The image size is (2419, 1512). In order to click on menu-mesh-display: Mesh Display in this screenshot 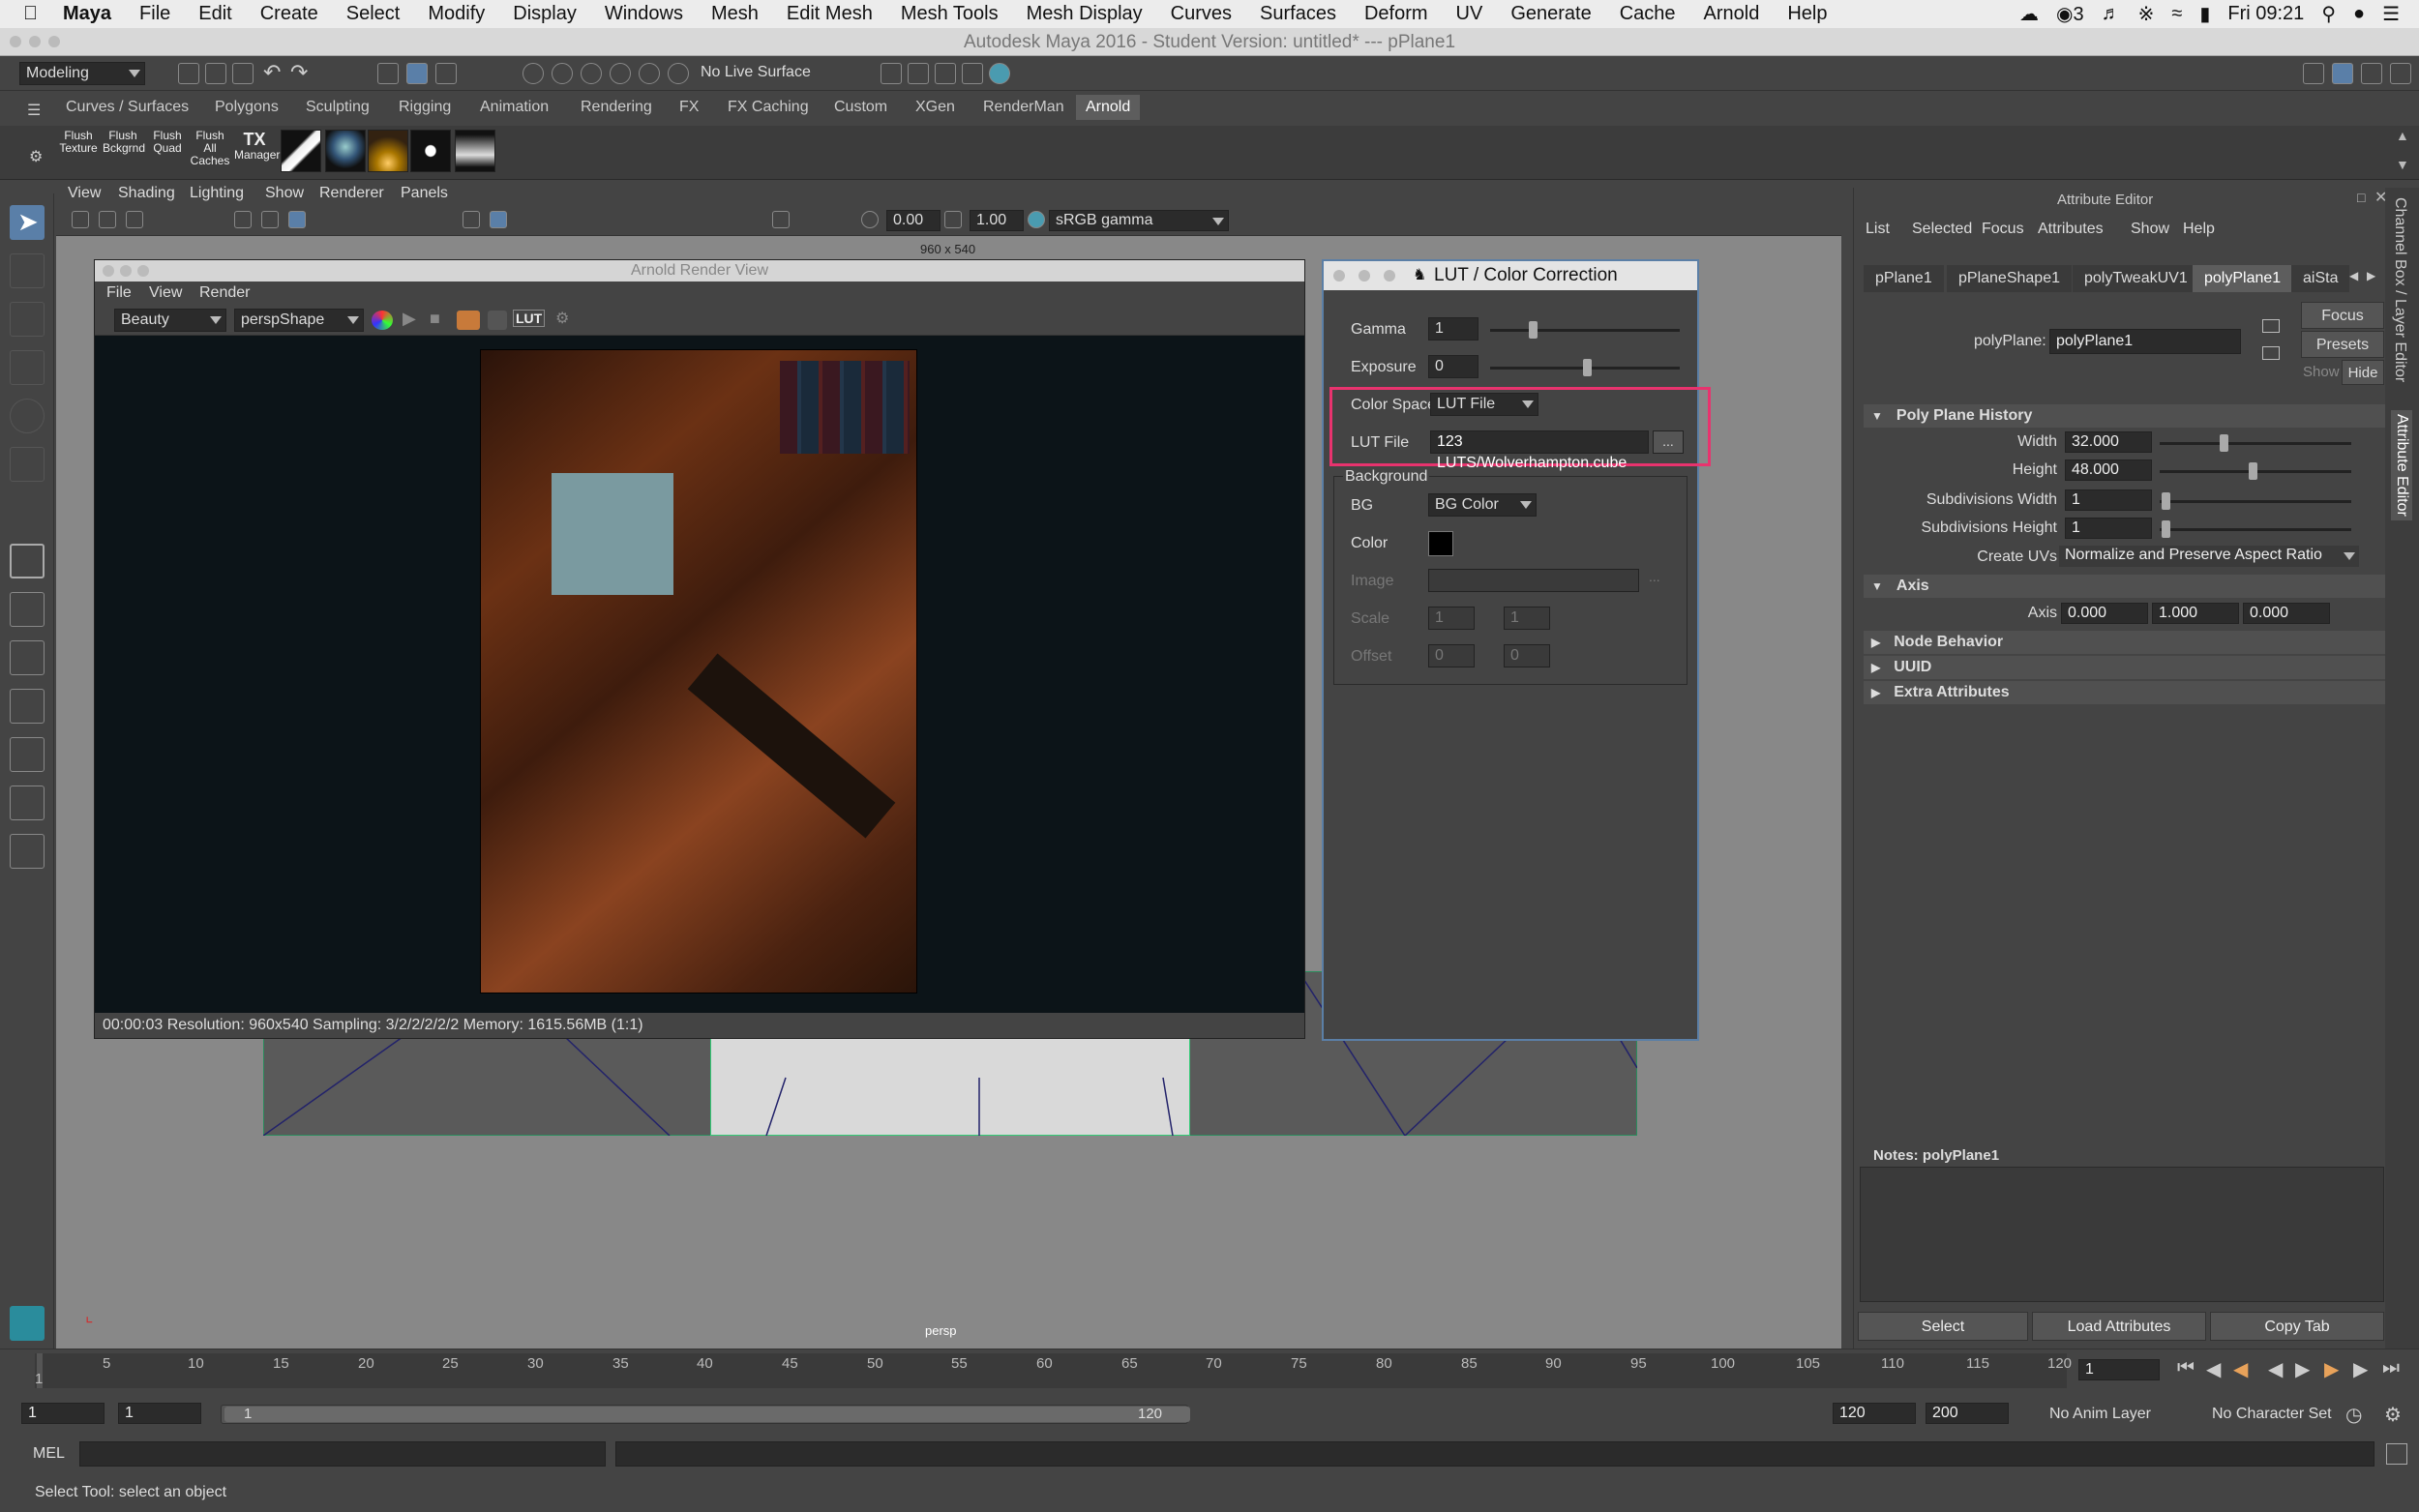, I will do `click(1085, 14)`.